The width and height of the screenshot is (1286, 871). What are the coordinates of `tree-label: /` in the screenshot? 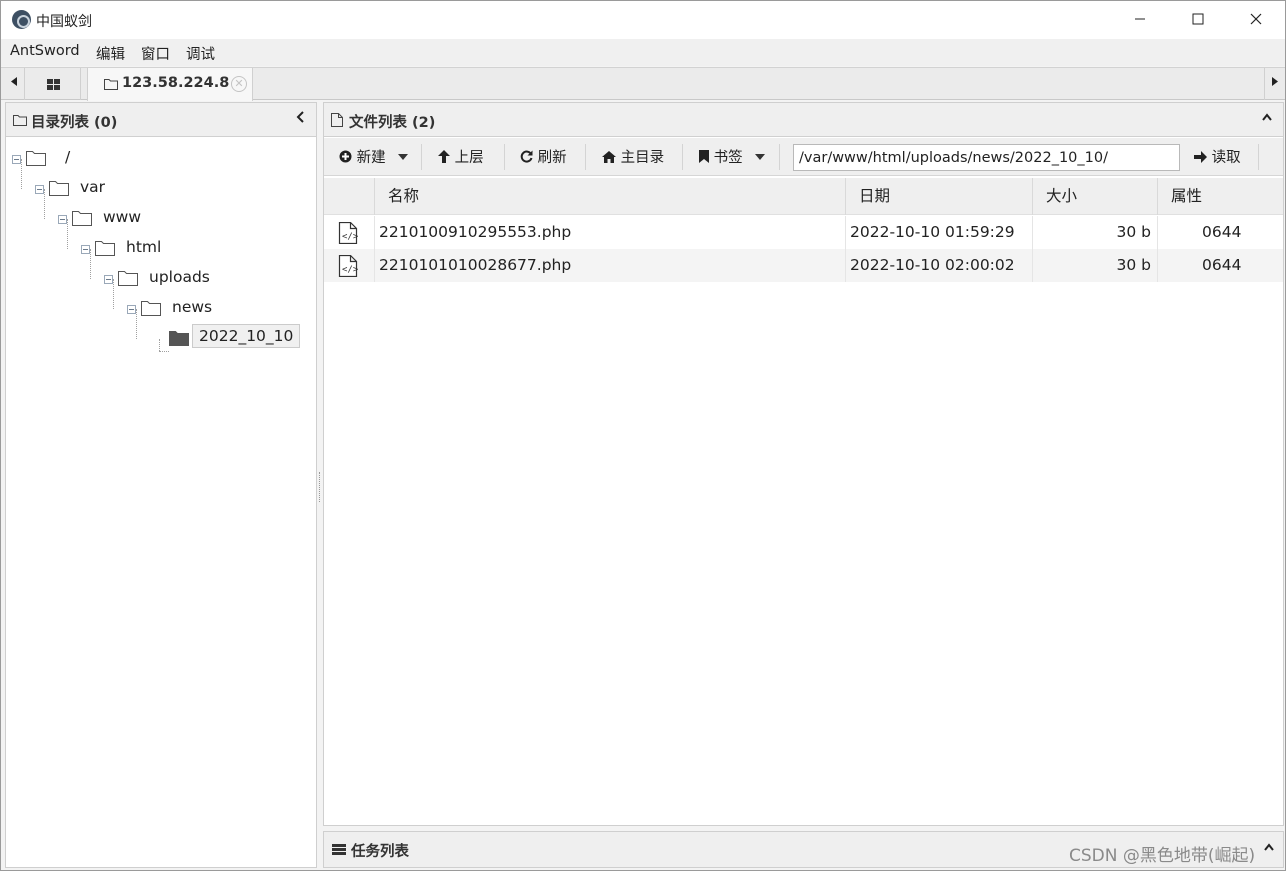 It's located at (68, 157).